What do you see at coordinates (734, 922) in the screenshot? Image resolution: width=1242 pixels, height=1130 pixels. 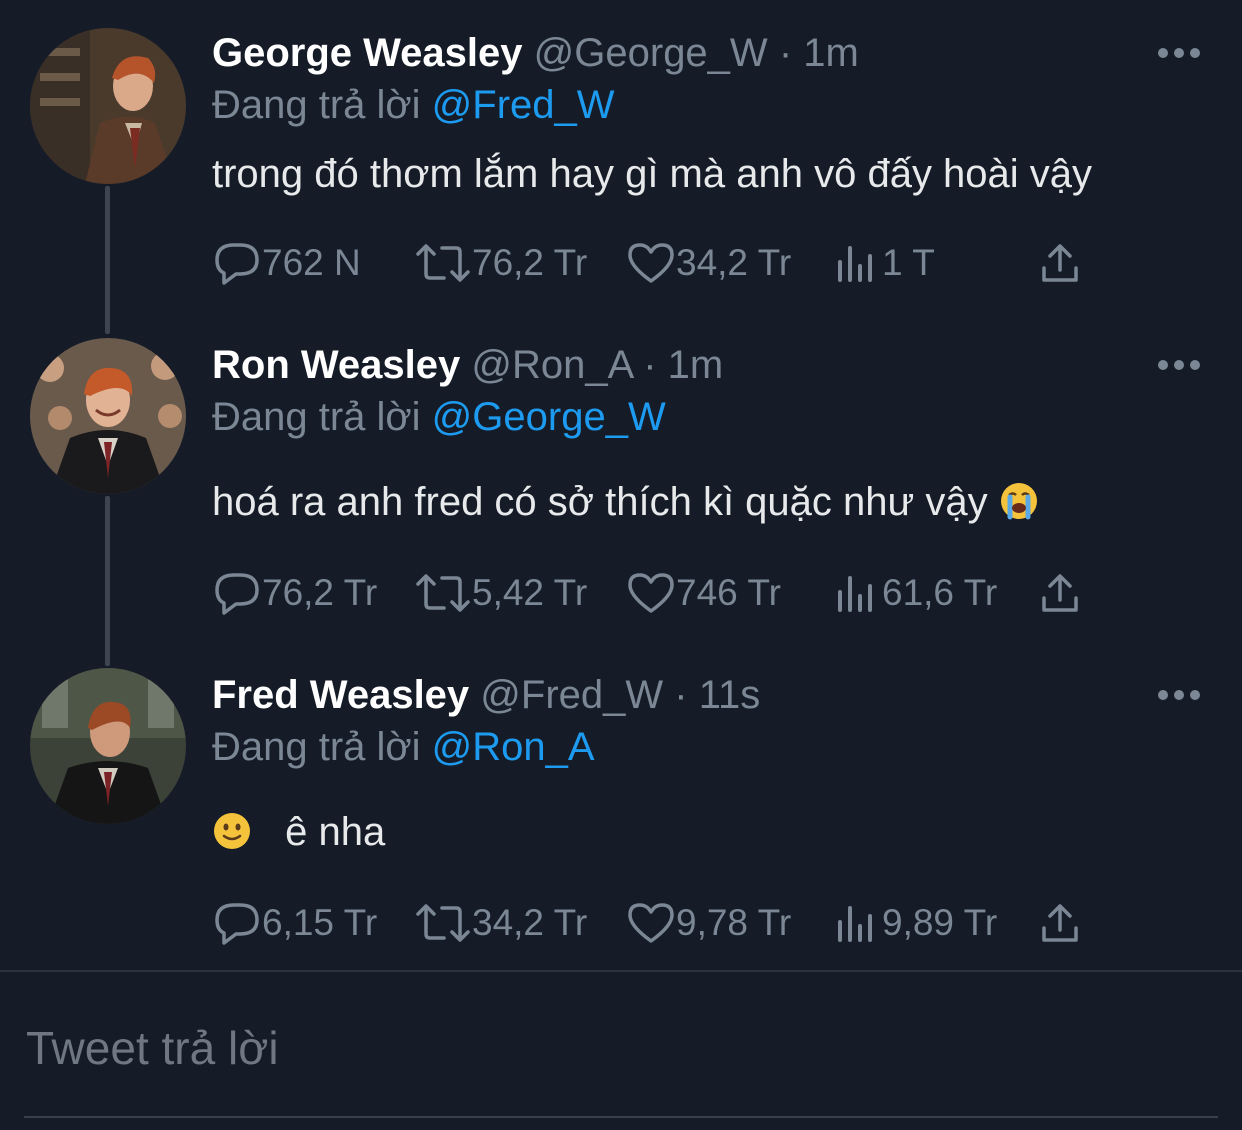 I see `like-count: 9,78 Tr` at bounding box center [734, 922].